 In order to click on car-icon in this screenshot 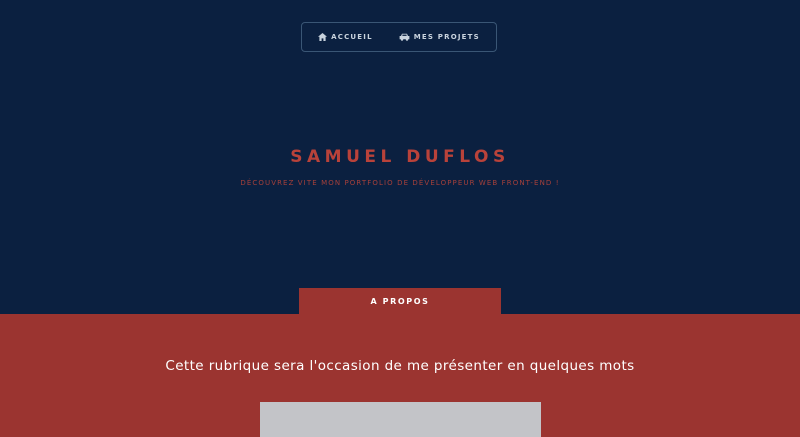, I will do `click(404, 37)`.